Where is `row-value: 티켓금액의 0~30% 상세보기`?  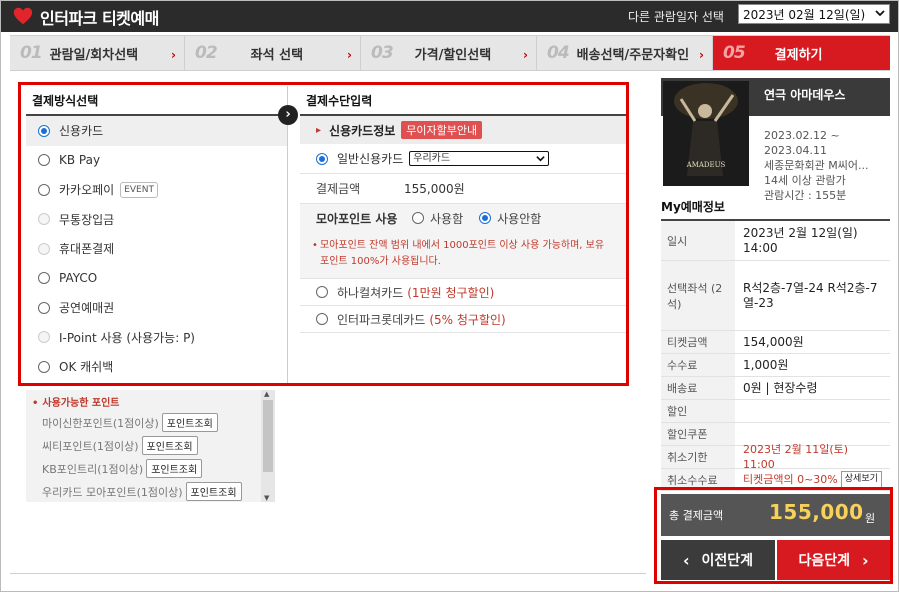 row-value: 티켓금액의 0~30% 상세보기 is located at coordinates (812, 479).